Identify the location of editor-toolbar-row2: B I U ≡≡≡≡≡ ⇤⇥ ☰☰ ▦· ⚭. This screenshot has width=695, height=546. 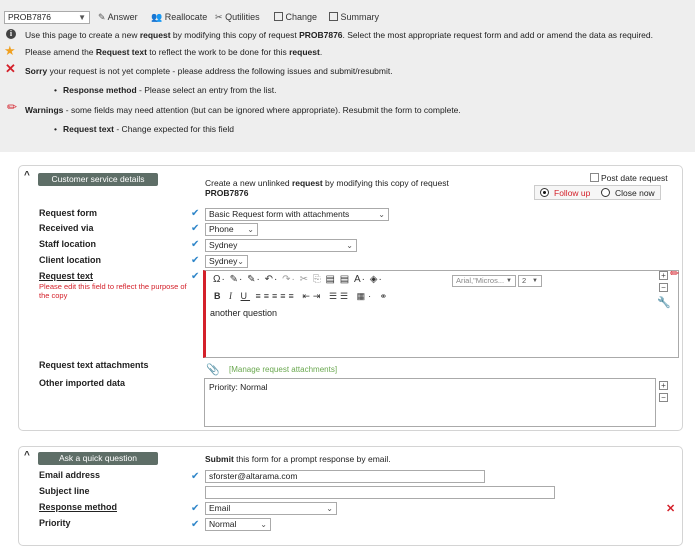
(302, 296).